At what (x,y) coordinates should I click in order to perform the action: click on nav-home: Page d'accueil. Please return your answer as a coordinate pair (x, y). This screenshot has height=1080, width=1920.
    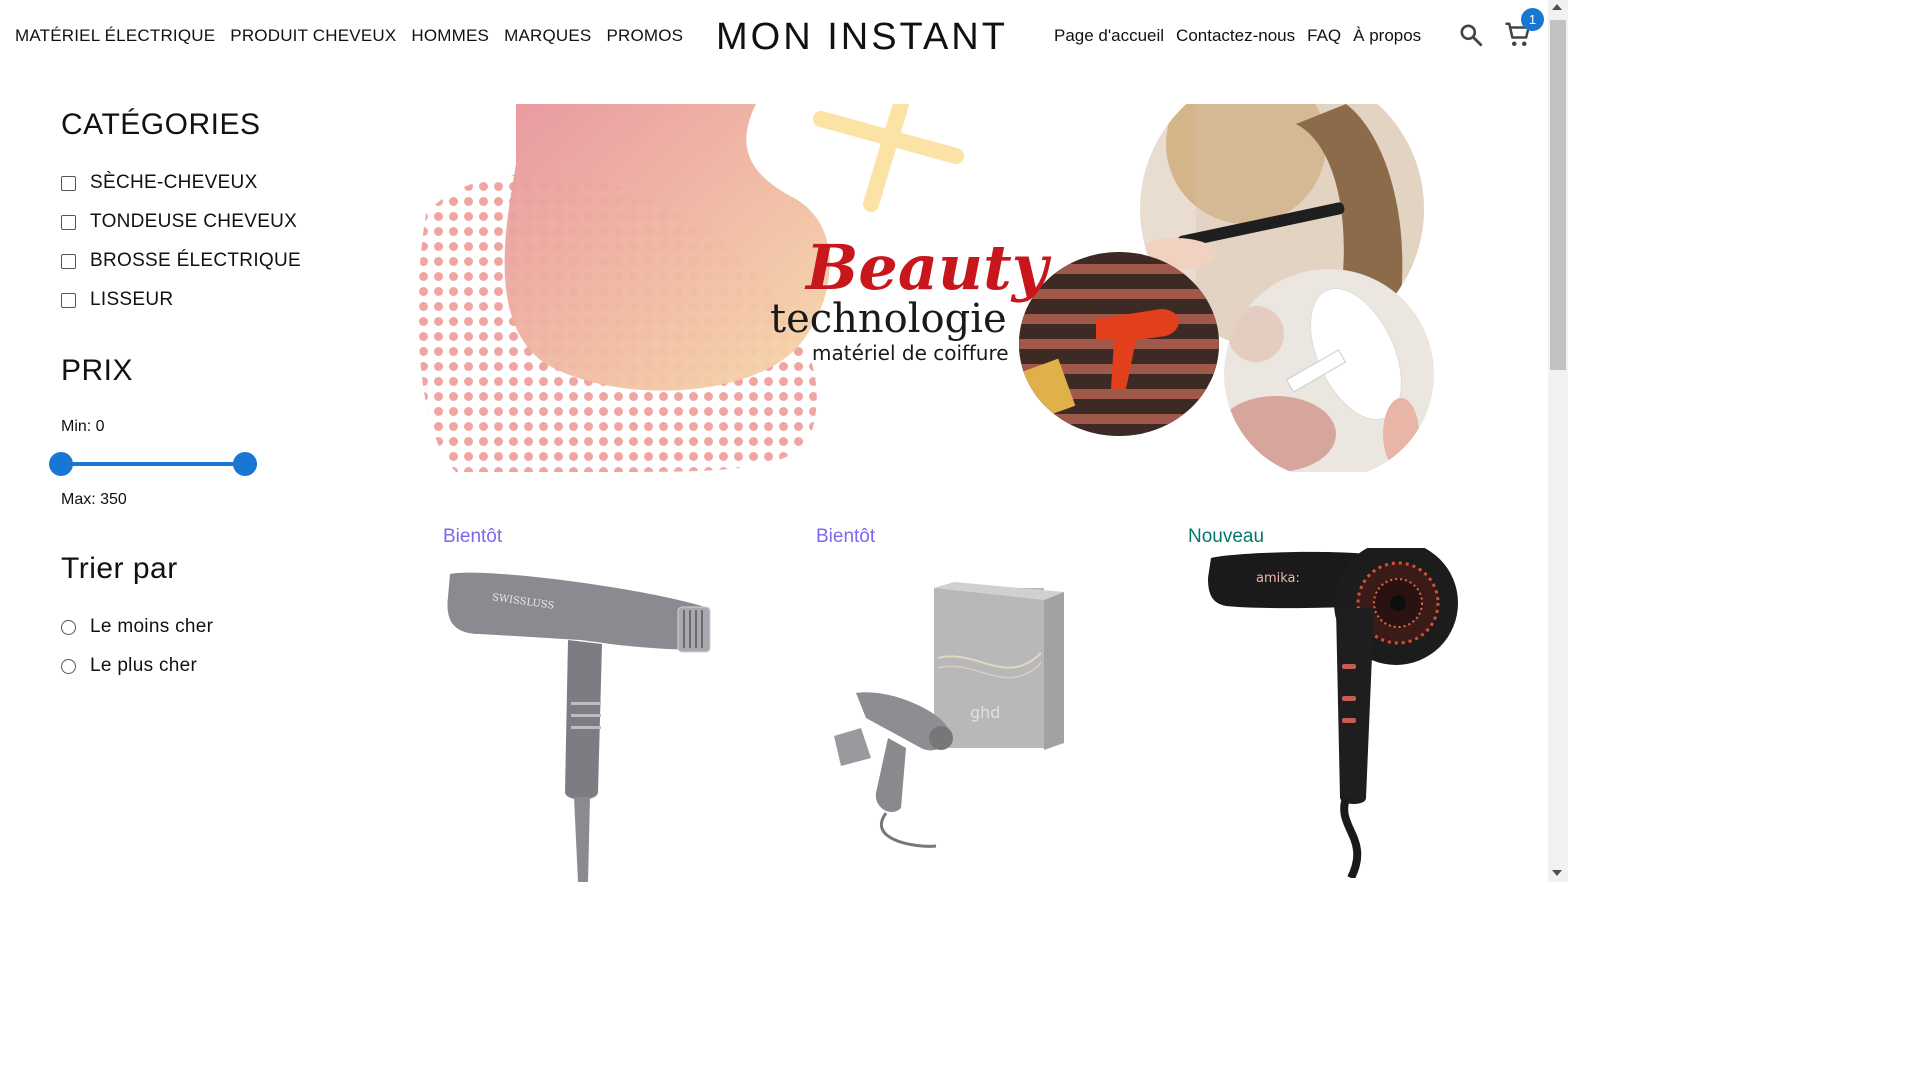
    Looking at the image, I should click on (1109, 36).